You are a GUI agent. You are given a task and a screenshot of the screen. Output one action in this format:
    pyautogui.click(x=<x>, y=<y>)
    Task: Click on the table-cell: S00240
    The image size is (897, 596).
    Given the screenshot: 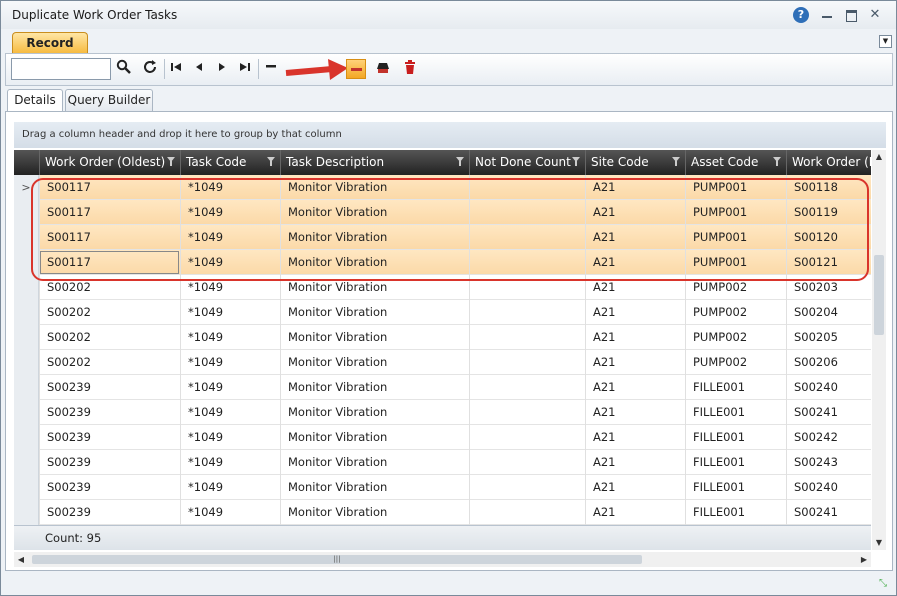 What is the action you would take?
    pyautogui.click(x=828, y=387)
    